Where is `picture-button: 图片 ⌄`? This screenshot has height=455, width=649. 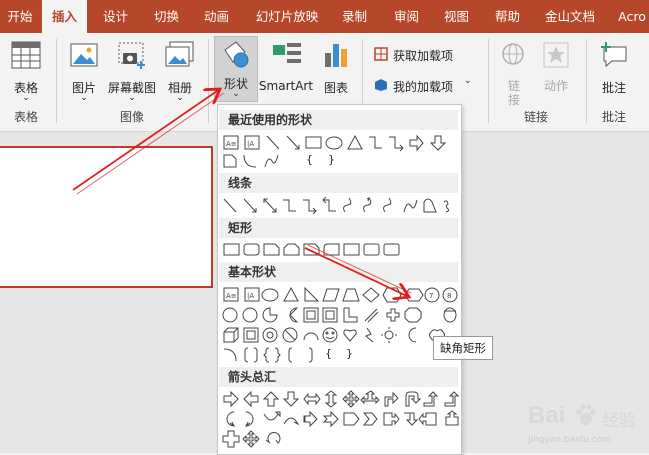
picture-button: 图片 ⌄ is located at coordinates (84, 71).